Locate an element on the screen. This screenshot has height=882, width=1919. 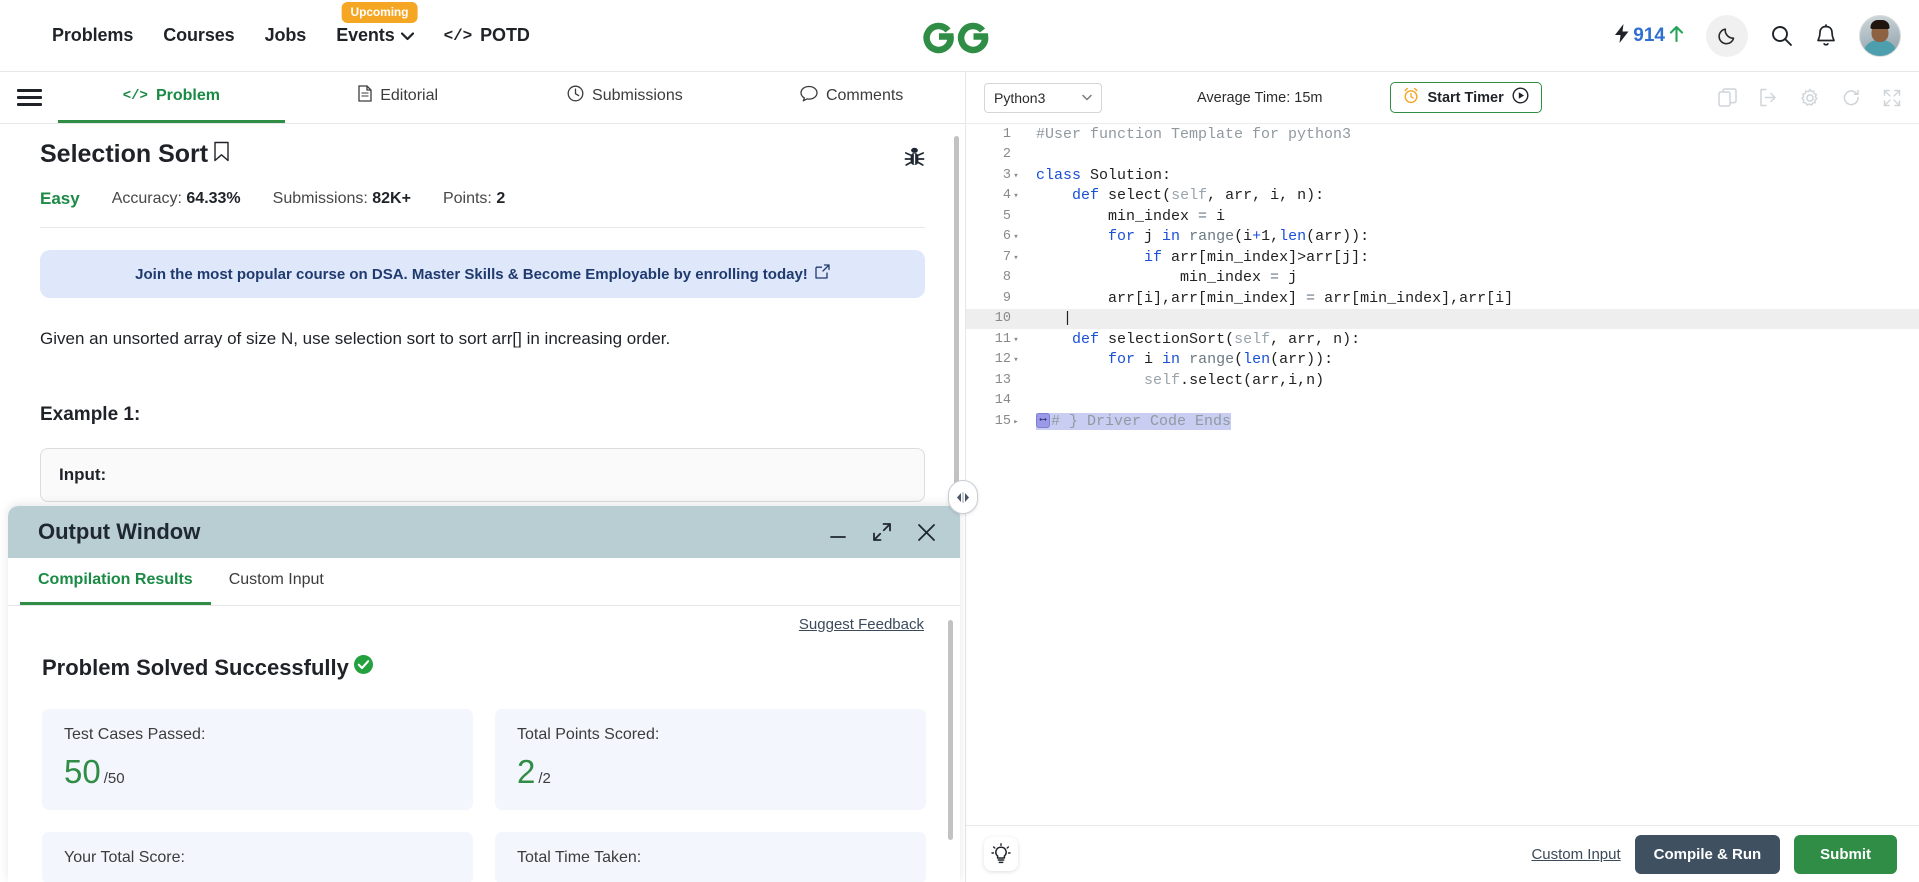
stat-submissions-label: Submissions: is located at coordinates (322, 198).